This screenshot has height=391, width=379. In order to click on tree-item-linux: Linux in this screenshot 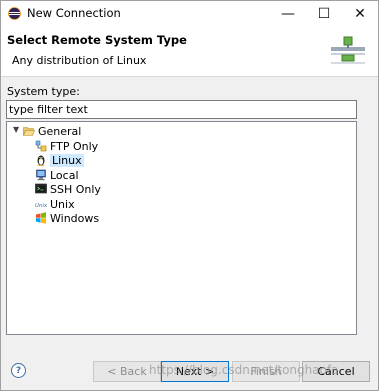, I will do `click(59, 160)`.